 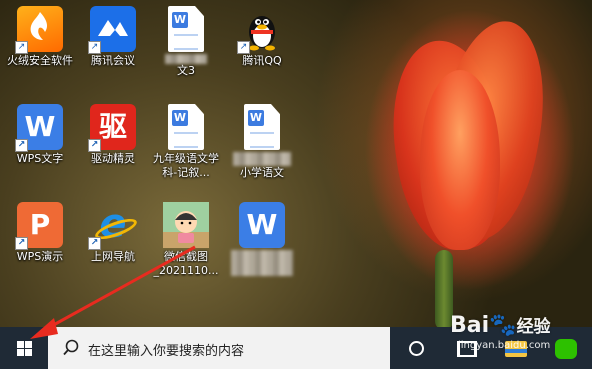 I want to click on desktop-icon-huorong: ↗ 火绒安全软件, so click(x=40, y=34).